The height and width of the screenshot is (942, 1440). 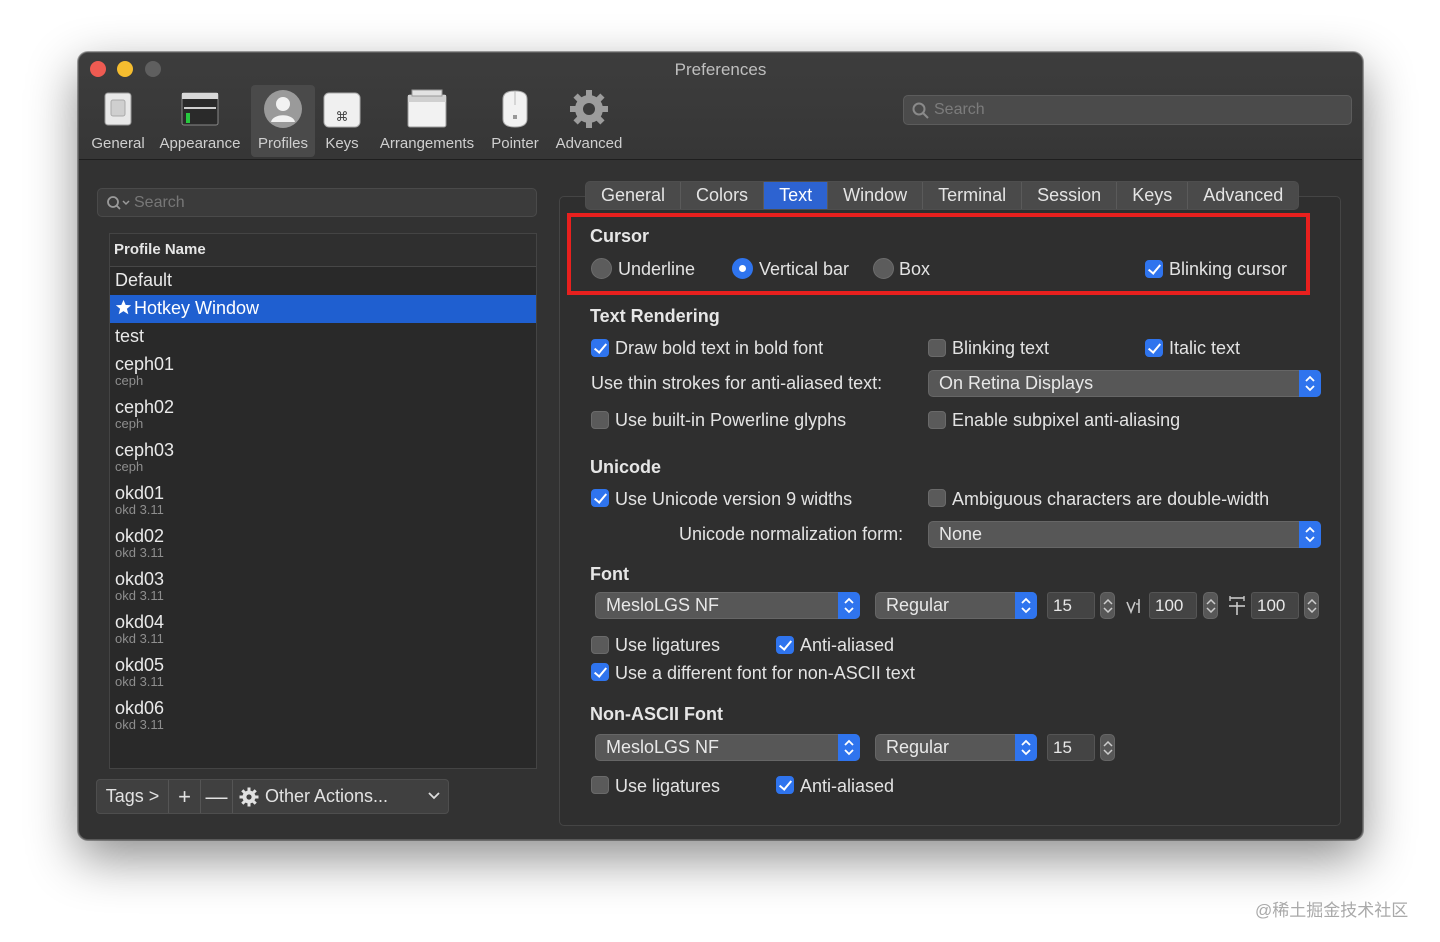 I want to click on unicode-v9-checkbox, so click(x=600, y=498).